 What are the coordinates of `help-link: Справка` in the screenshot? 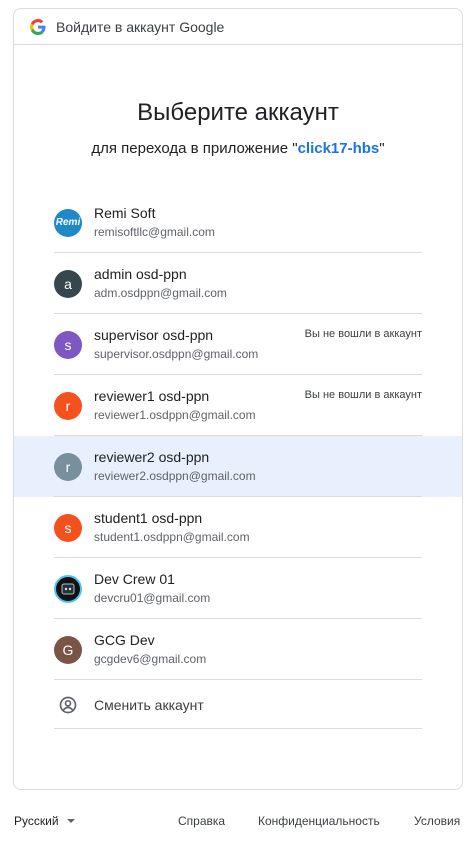 It's located at (201, 821).